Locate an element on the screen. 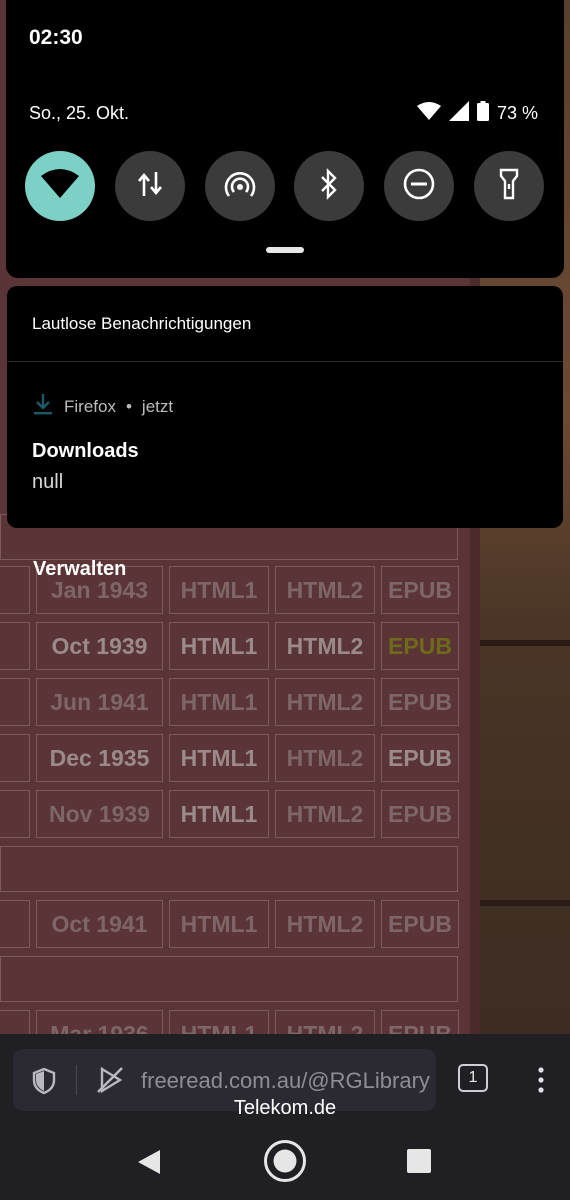  notification-app-name: Firefox is located at coordinates (90, 406).